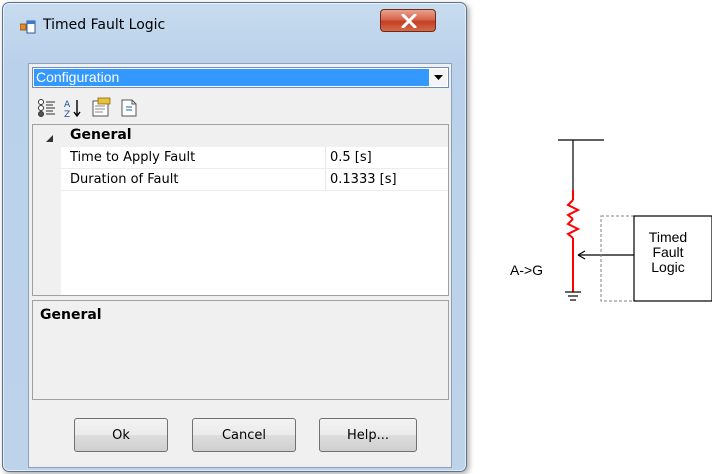  Describe the element at coordinates (527, 270) in the screenshot. I see `fault-type-label: A->G` at that location.